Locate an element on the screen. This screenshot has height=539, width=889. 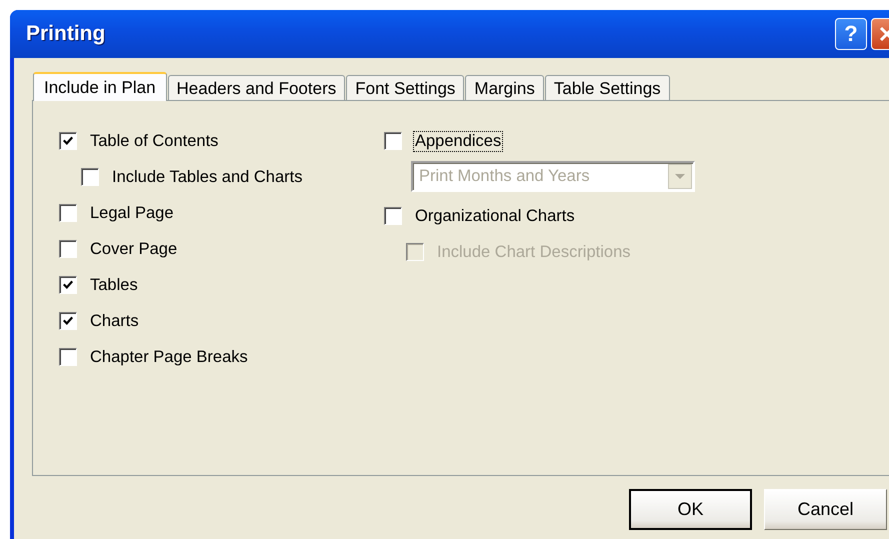
checkbox-label: Appendices is located at coordinates (458, 141).